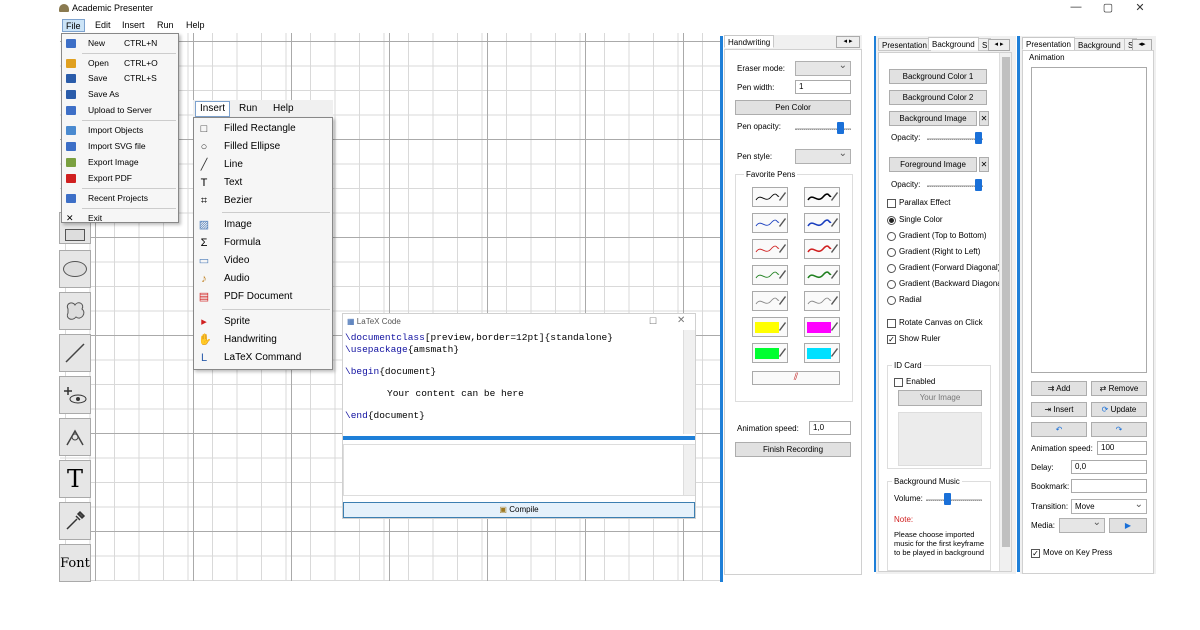 This screenshot has width=1200, height=630. What do you see at coordinates (793, 107) in the screenshot?
I see `pen-color-button: Pen Color` at bounding box center [793, 107].